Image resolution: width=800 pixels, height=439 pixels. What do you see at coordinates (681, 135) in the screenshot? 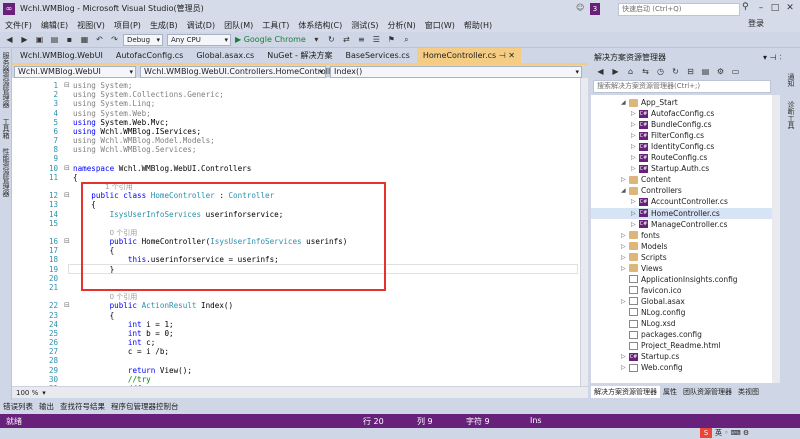
I see `tree-item: ▷ C# FilterConfig.cs` at bounding box center [681, 135].